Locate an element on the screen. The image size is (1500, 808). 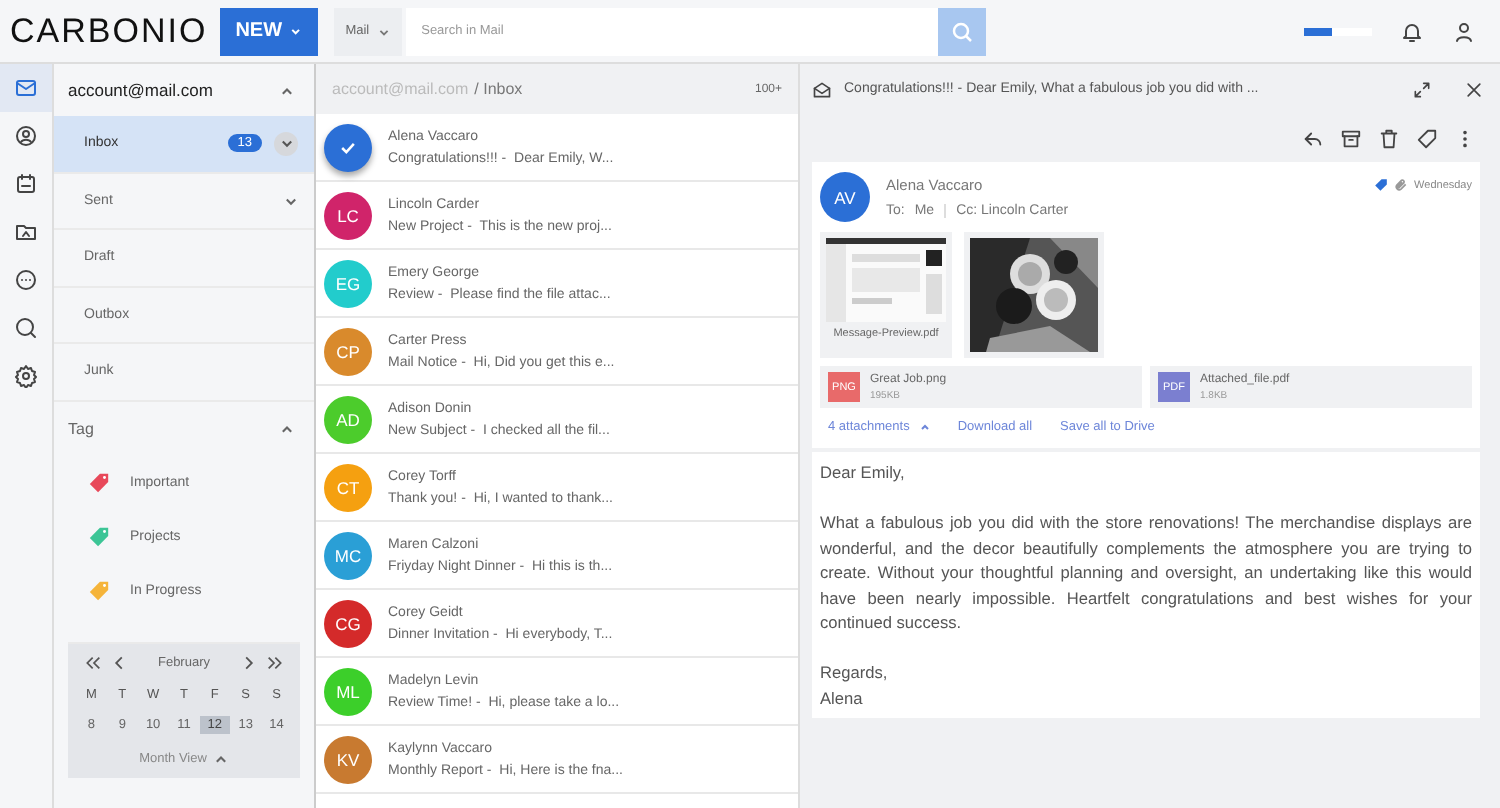
avatar: KV is located at coordinates (348, 759).